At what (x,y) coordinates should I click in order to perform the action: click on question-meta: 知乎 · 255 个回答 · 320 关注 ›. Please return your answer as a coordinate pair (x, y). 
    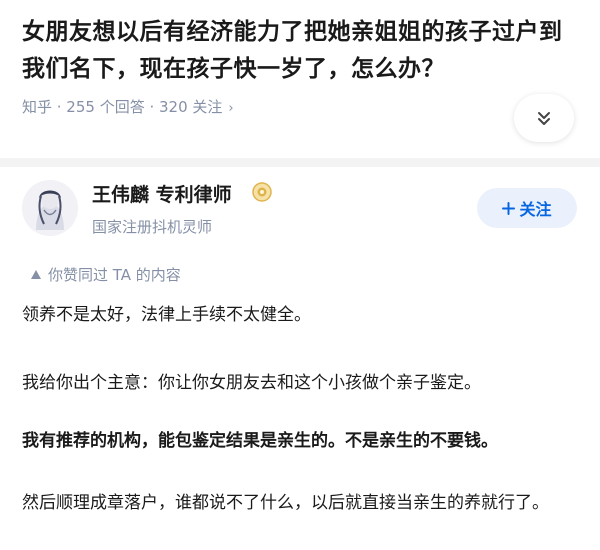
    Looking at the image, I should click on (128, 106).